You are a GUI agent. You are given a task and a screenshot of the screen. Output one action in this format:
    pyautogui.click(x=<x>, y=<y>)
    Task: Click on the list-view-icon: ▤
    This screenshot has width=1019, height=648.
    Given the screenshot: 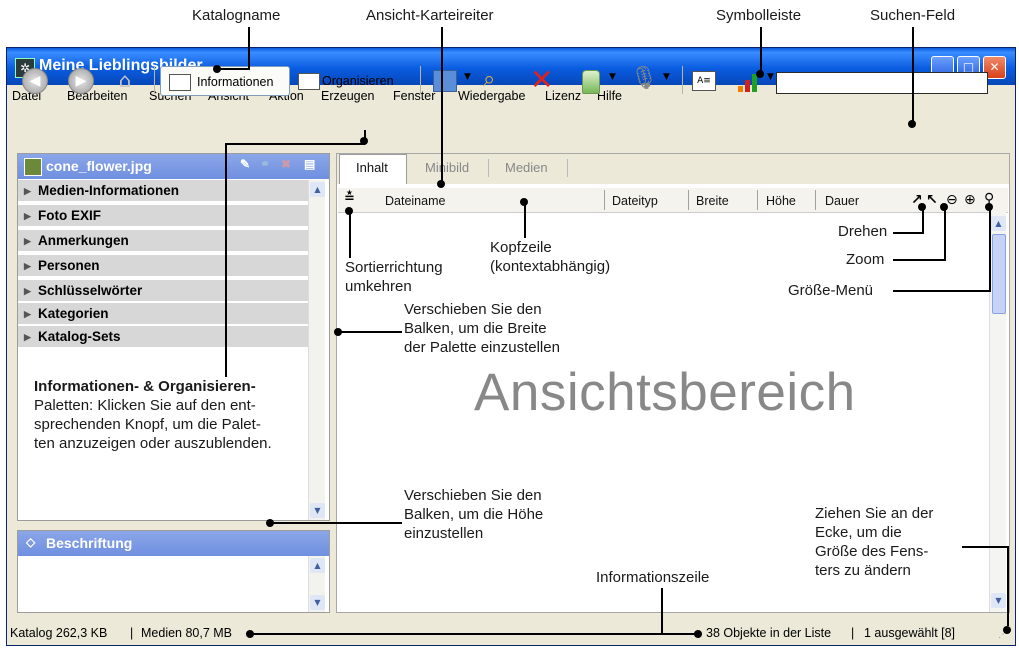 What is the action you would take?
    pyautogui.click(x=309, y=164)
    